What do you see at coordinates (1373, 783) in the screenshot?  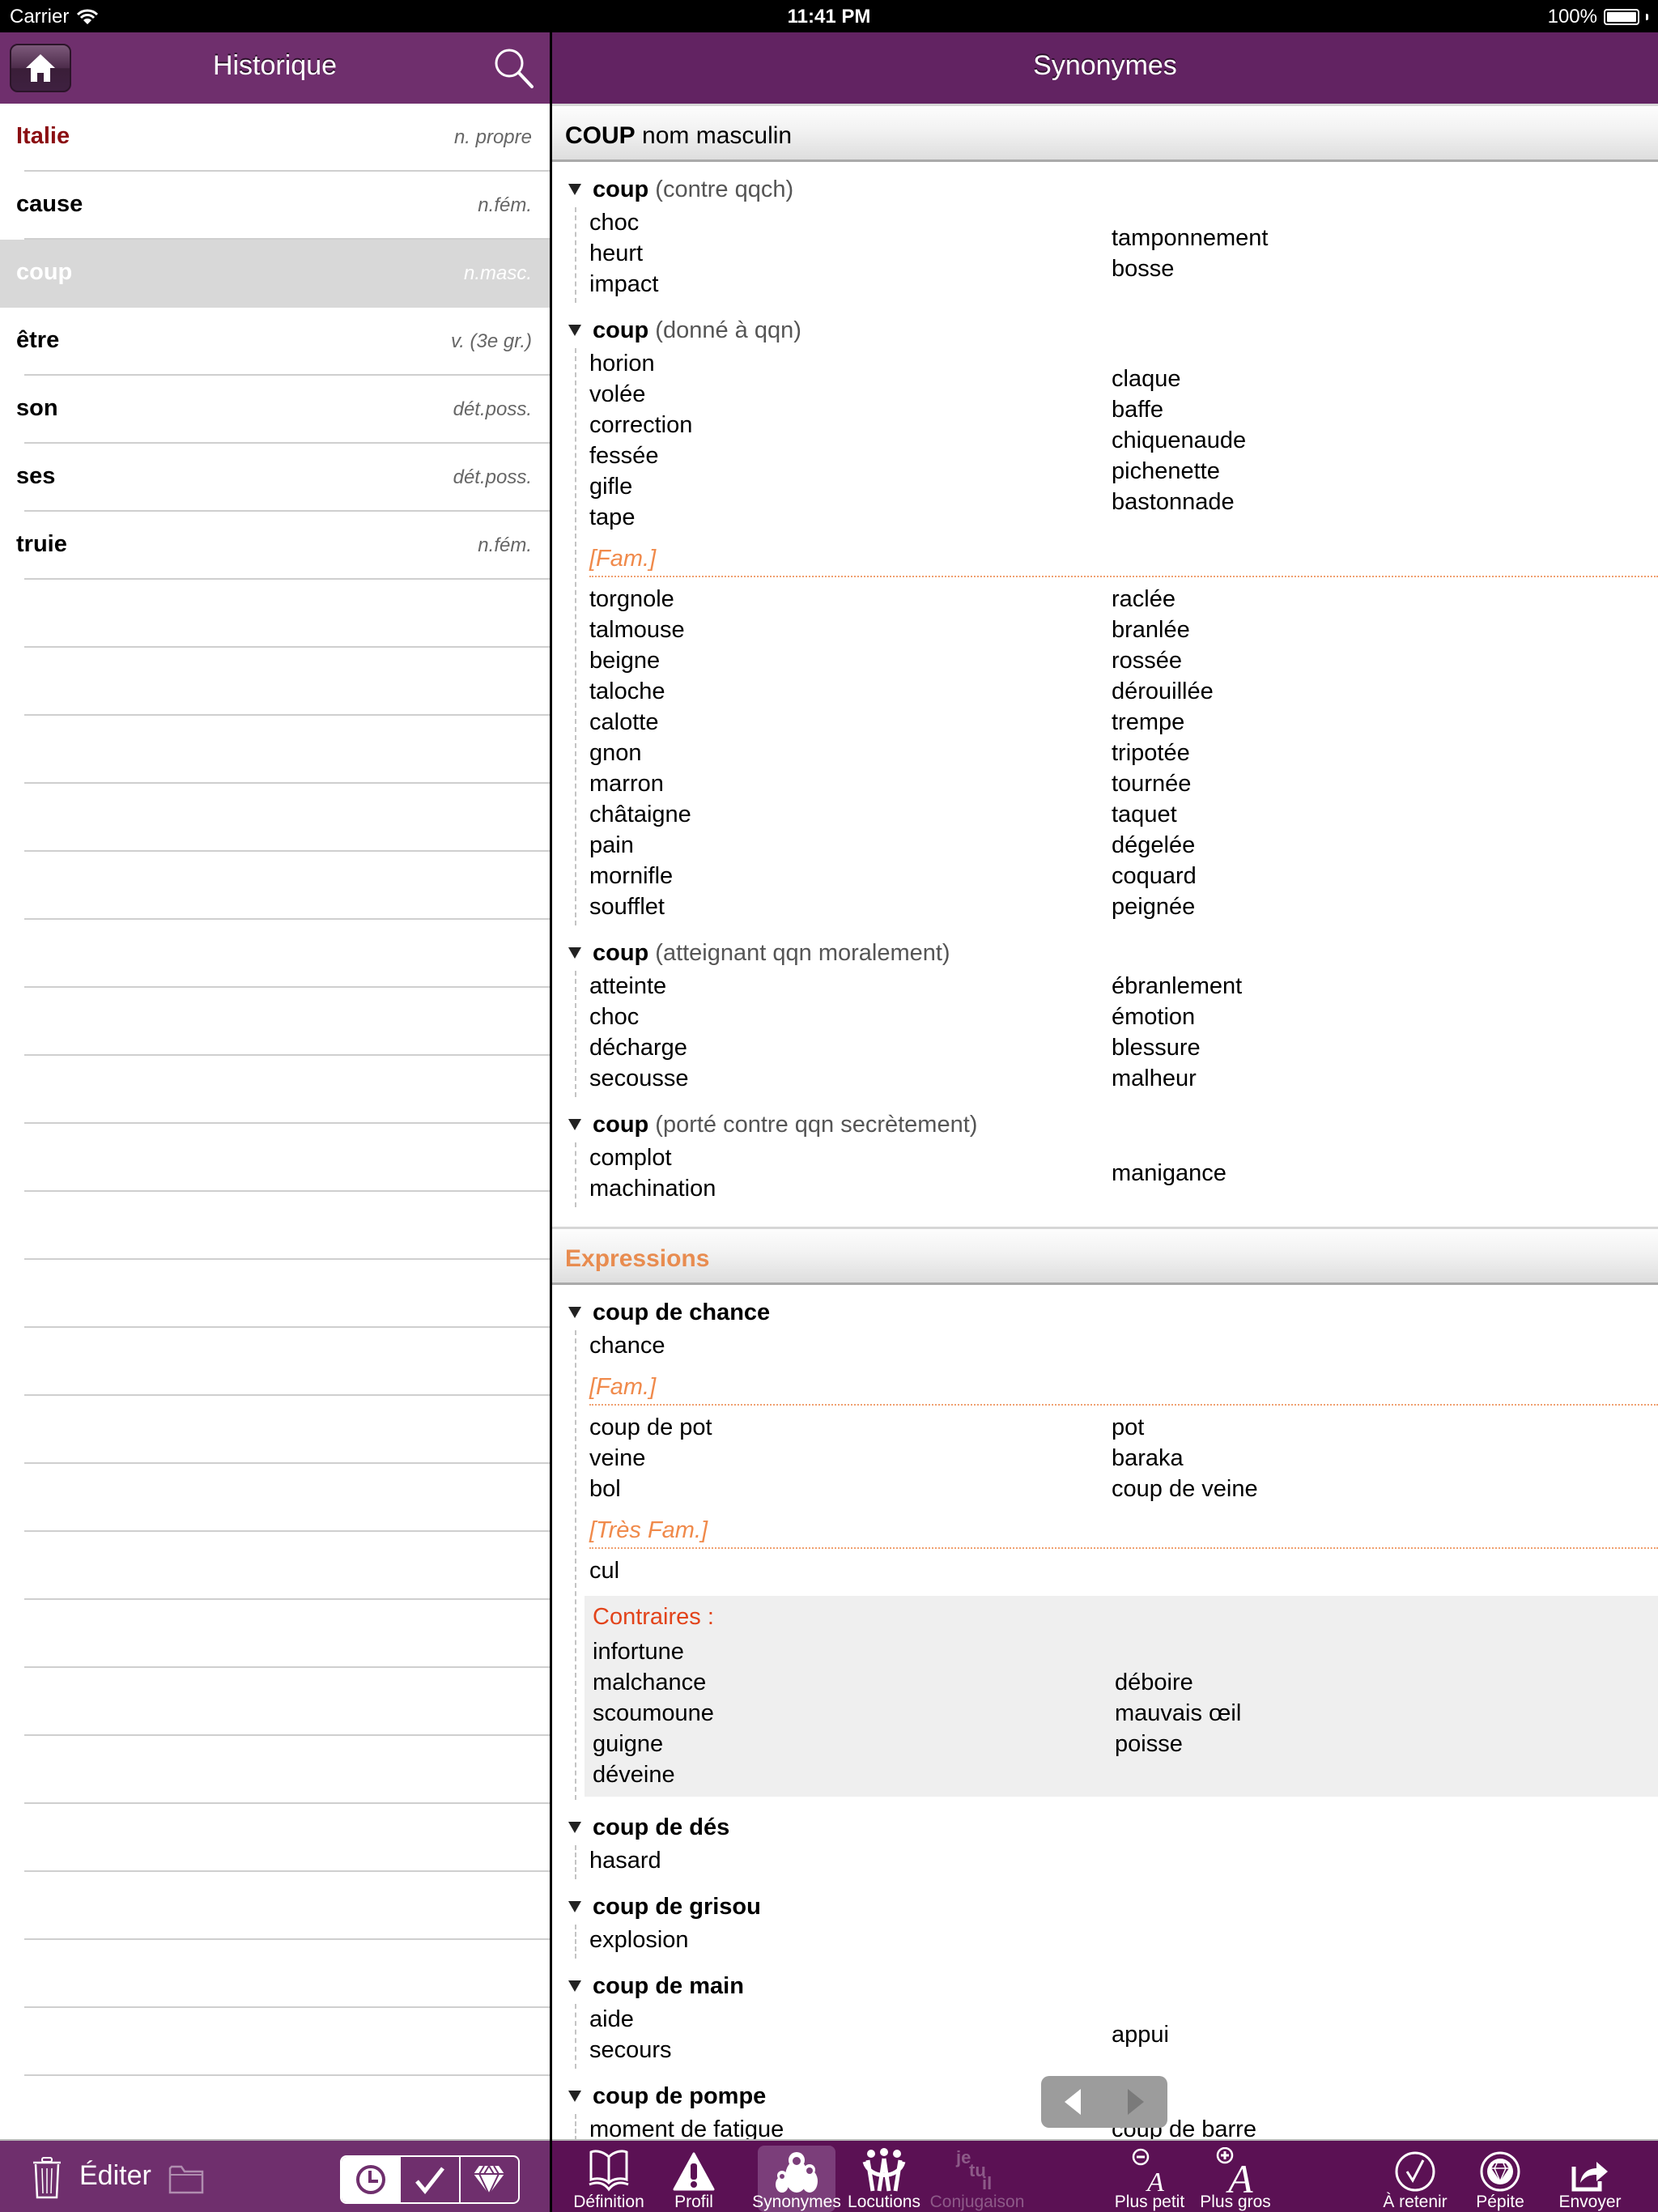 I see `synonym-word: tournée` at bounding box center [1373, 783].